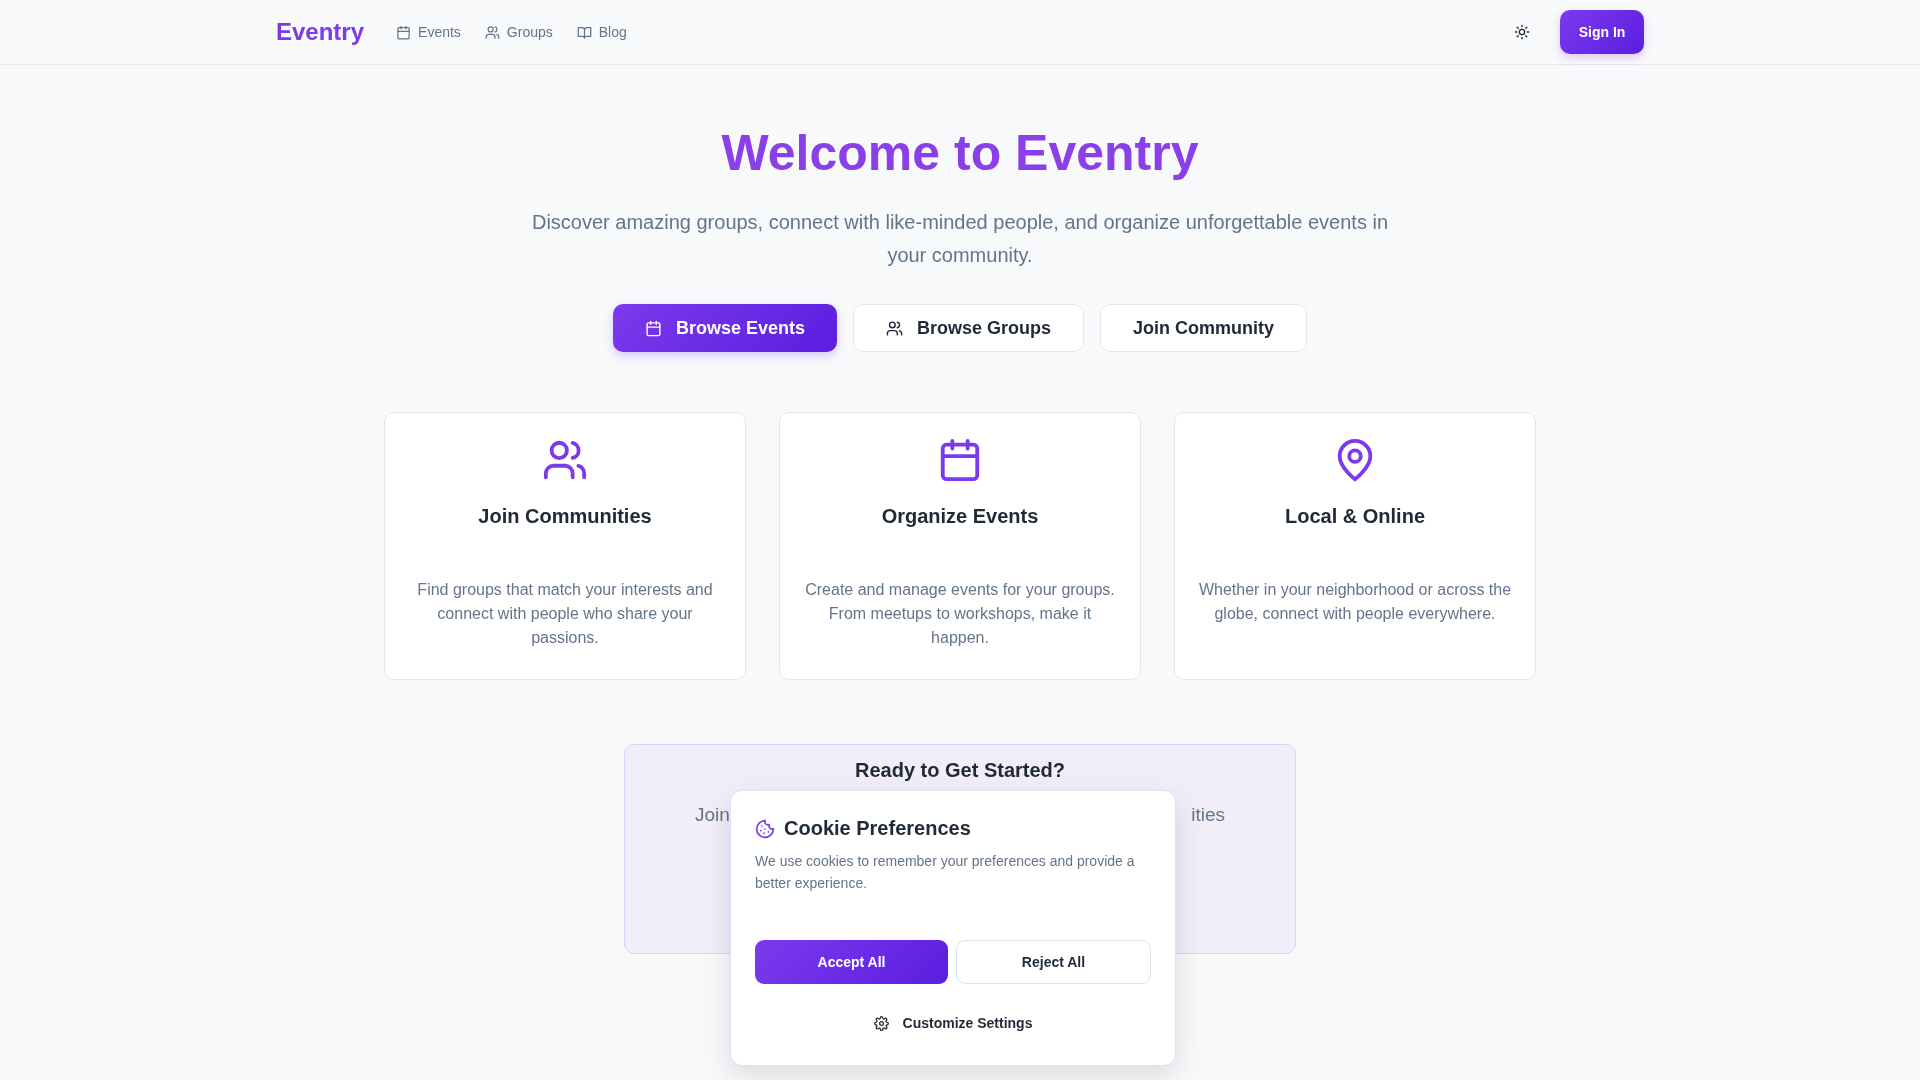 The image size is (1920, 1080). I want to click on feature-title: Join Communities, so click(565, 516).